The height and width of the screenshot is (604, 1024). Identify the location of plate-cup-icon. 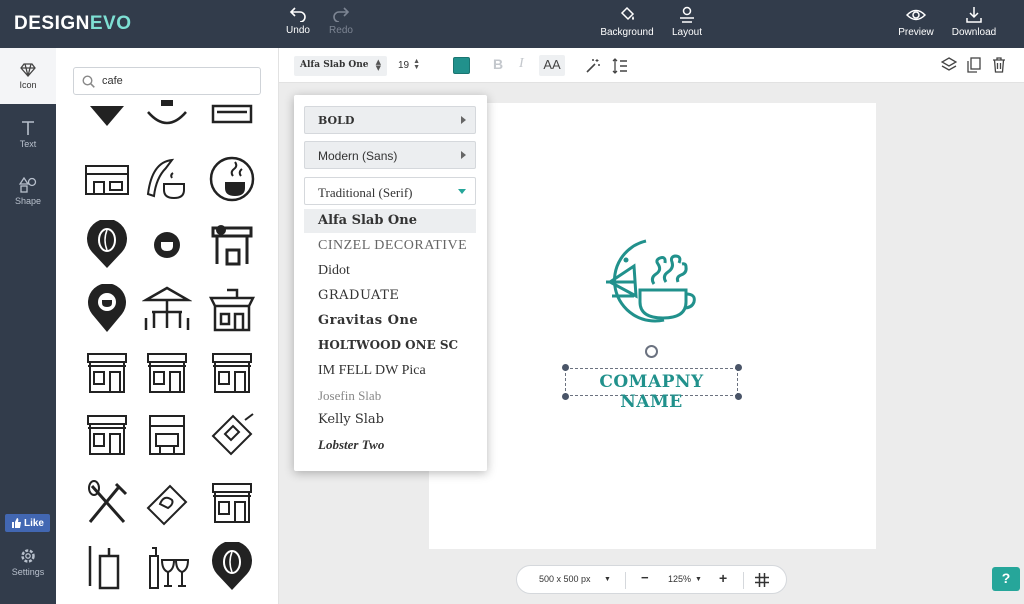
(167, 123).